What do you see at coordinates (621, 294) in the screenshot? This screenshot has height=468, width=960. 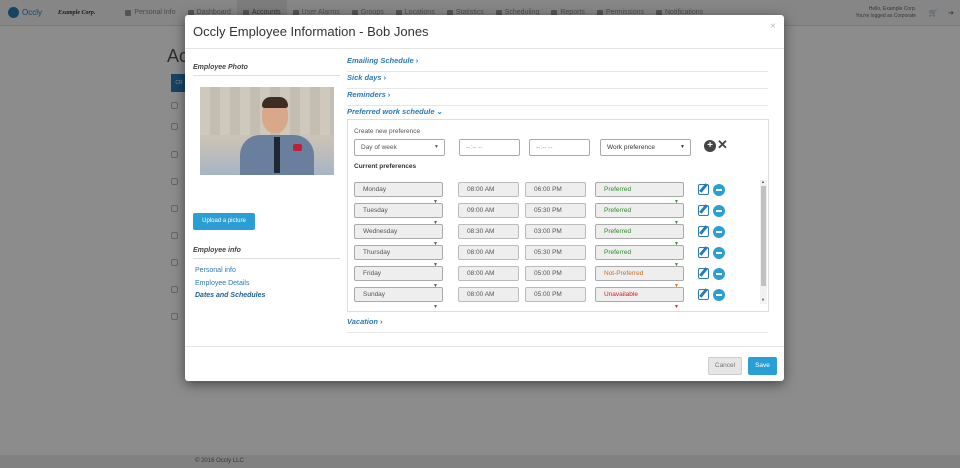 I see `row-preference-value: Unavailable` at bounding box center [621, 294].